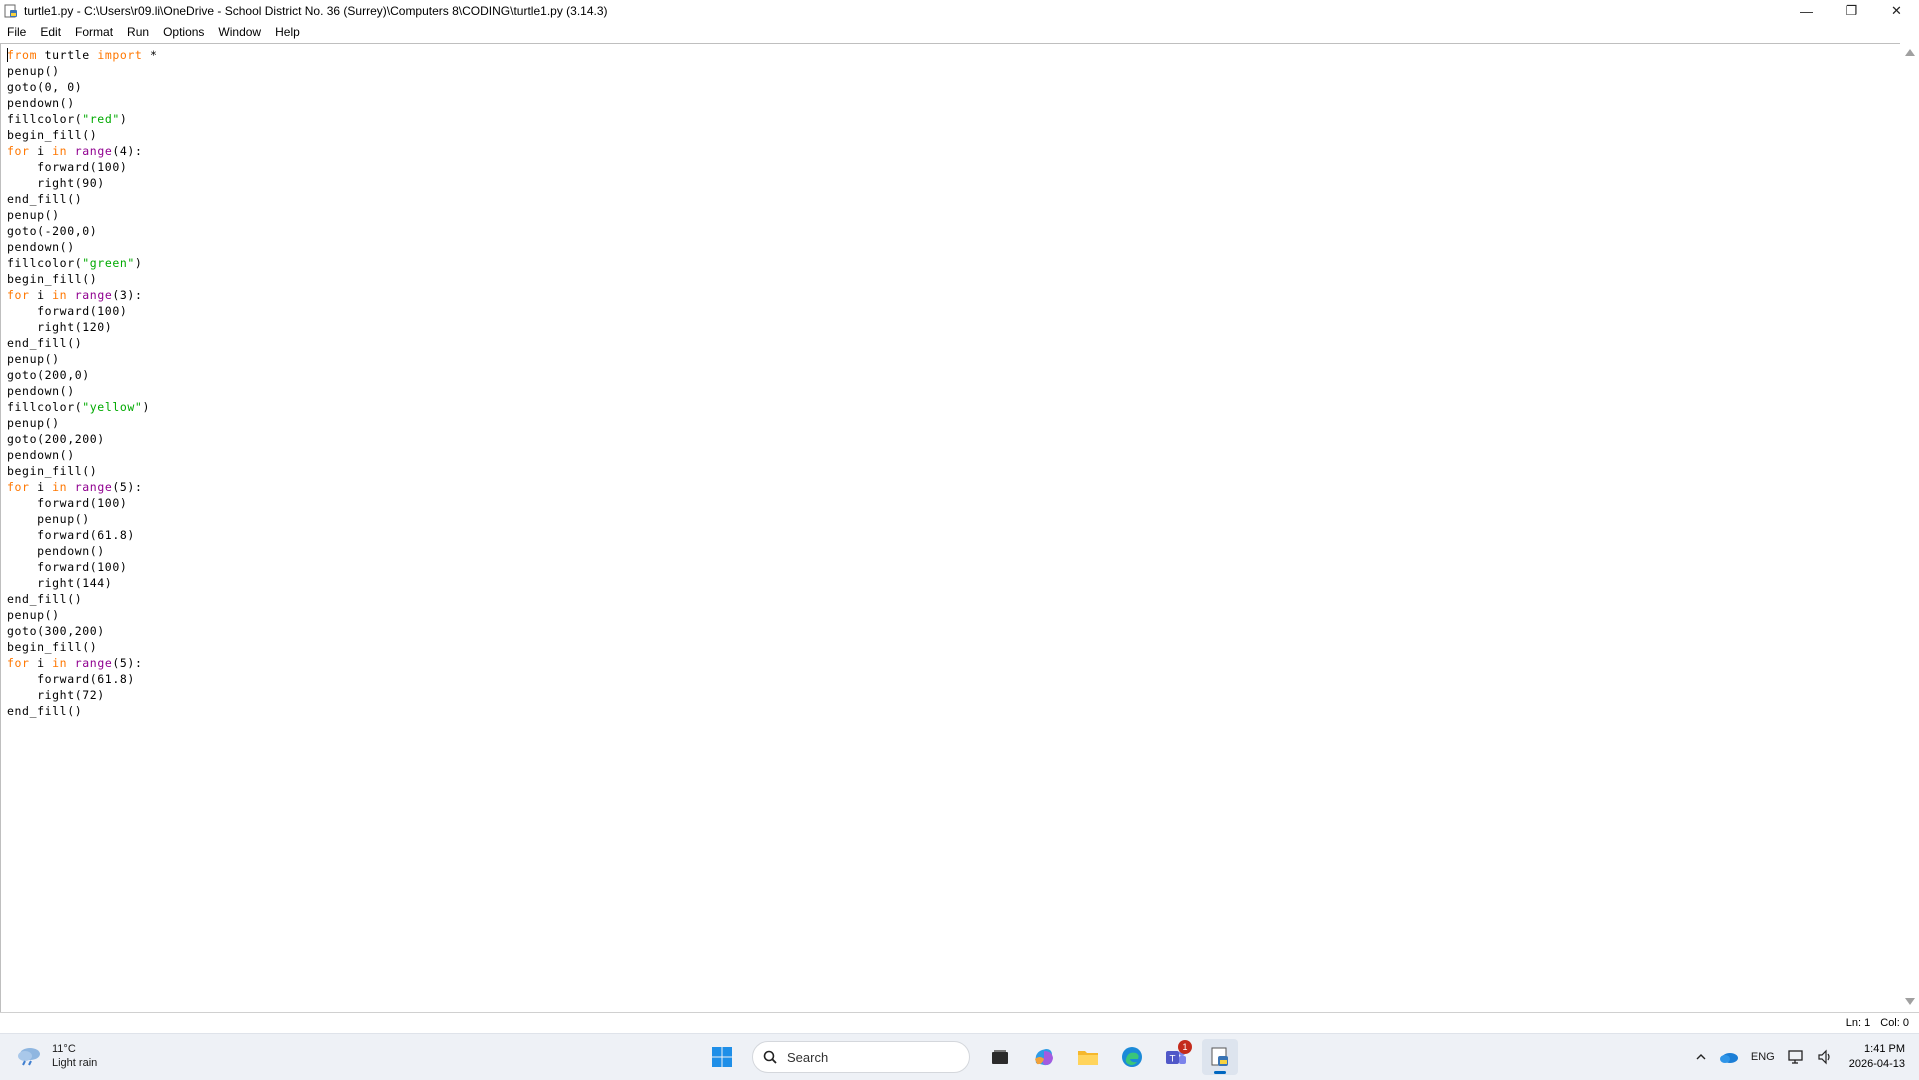 Image resolution: width=1919 pixels, height=1080 pixels. I want to click on language-indicator: ENG, so click(1763, 1057).